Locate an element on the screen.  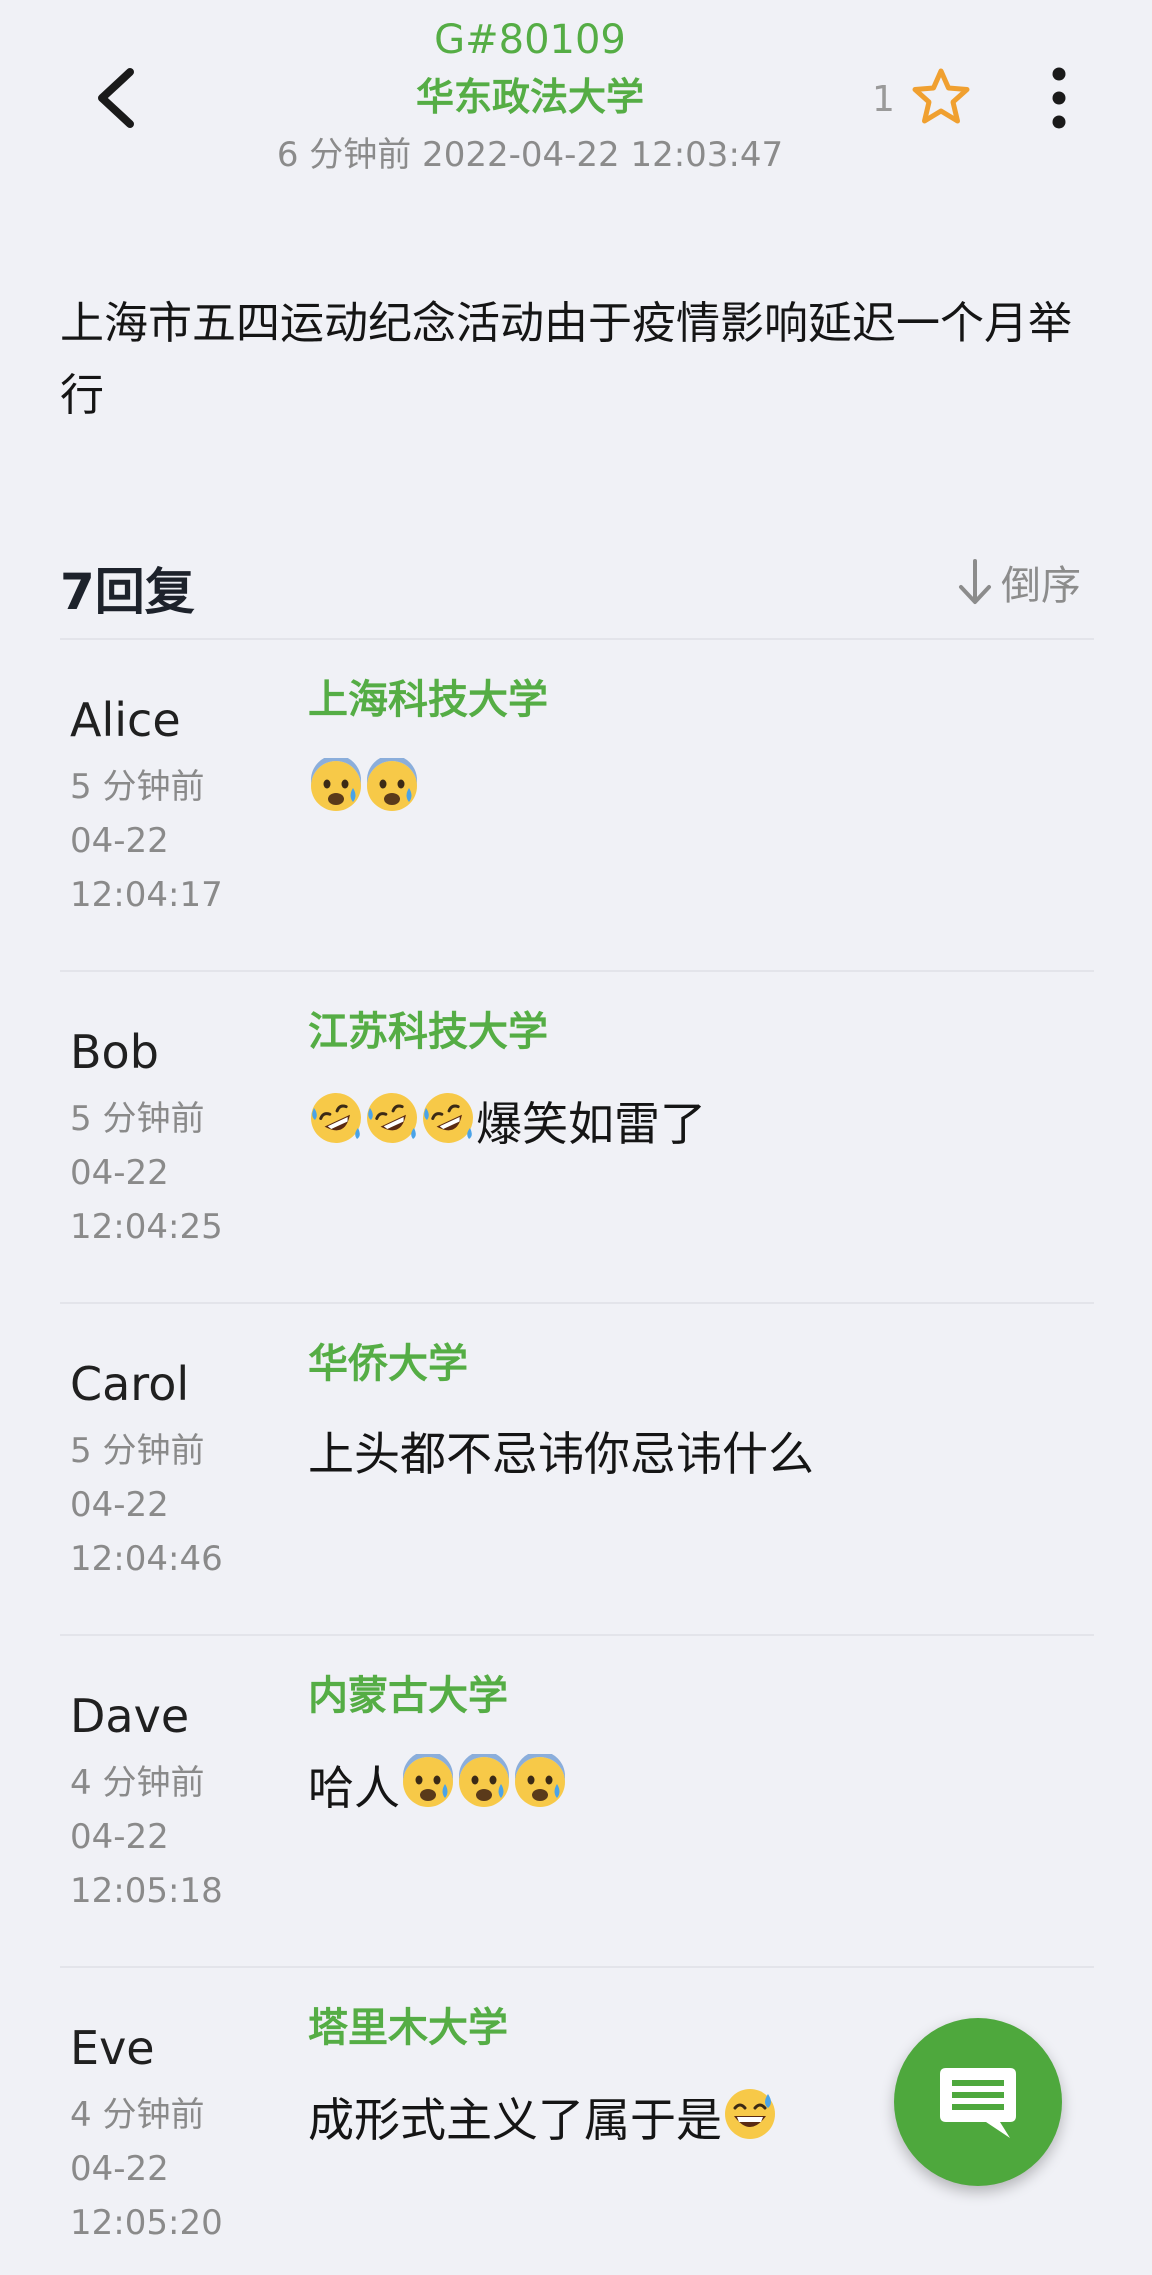
reply-school: 华侨大学 is located at coordinates (388, 1364).